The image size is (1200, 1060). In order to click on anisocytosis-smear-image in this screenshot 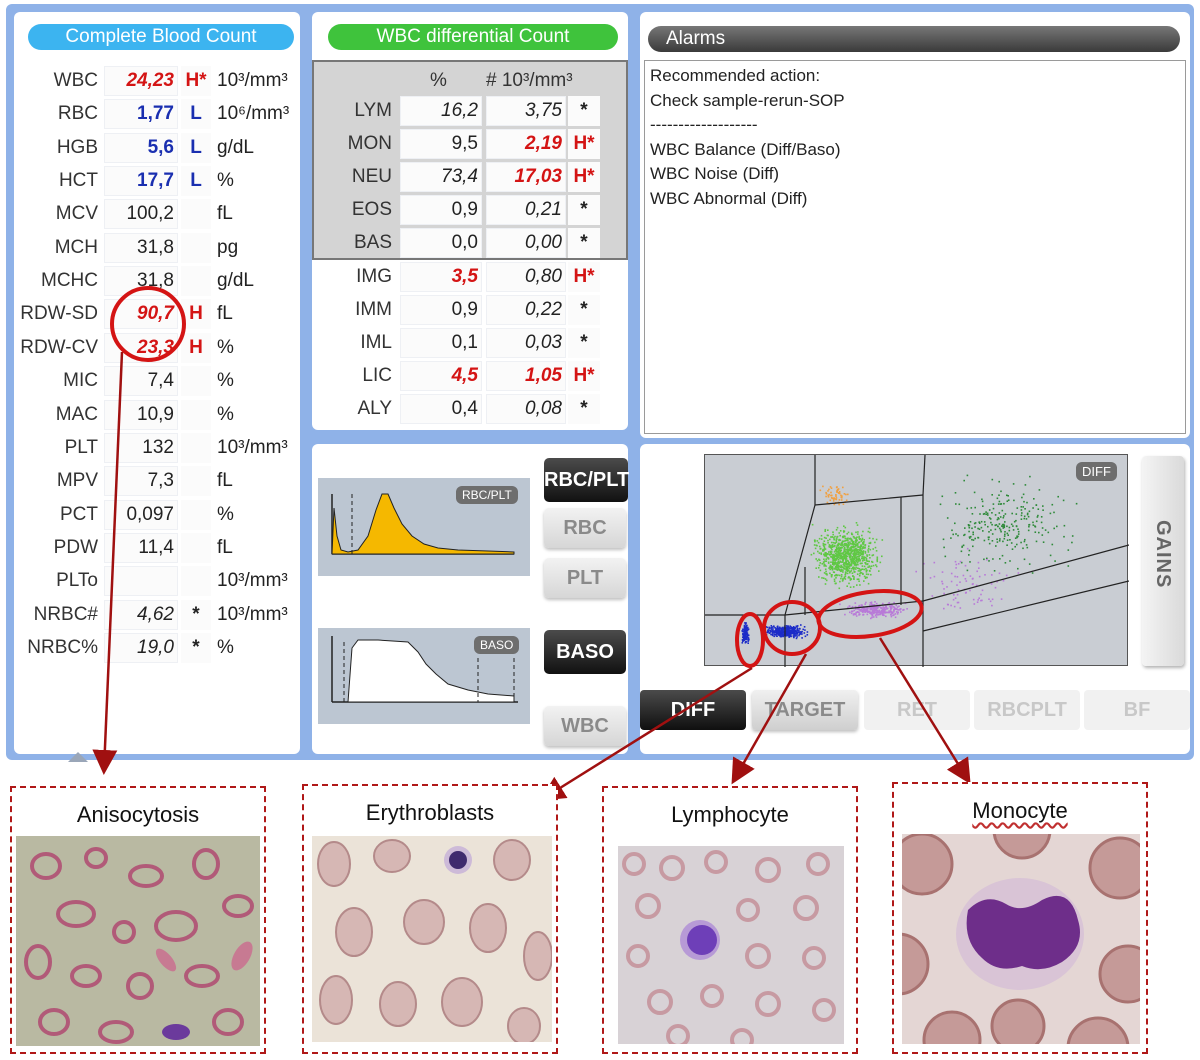, I will do `click(138, 941)`.